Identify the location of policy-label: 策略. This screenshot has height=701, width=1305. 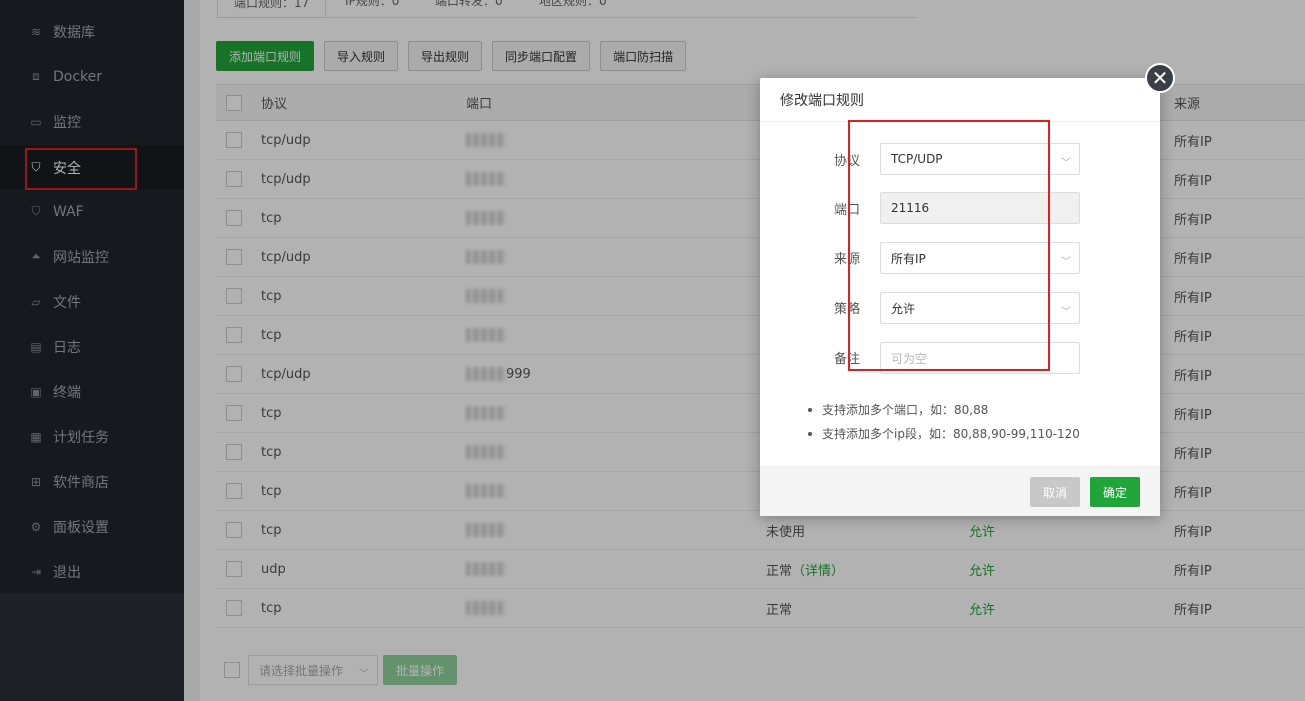
(846, 309).